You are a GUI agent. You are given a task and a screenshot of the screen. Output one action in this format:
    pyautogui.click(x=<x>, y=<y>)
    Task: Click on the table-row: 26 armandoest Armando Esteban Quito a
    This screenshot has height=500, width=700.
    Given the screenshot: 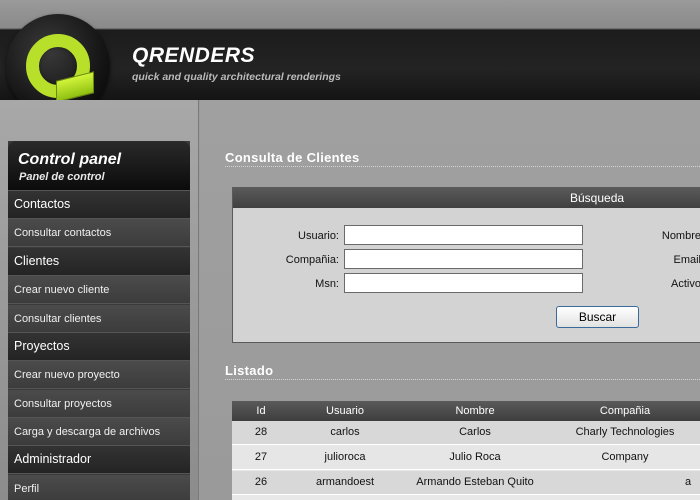 What is the action you would take?
    pyautogui.click(x=466, y=483)
    